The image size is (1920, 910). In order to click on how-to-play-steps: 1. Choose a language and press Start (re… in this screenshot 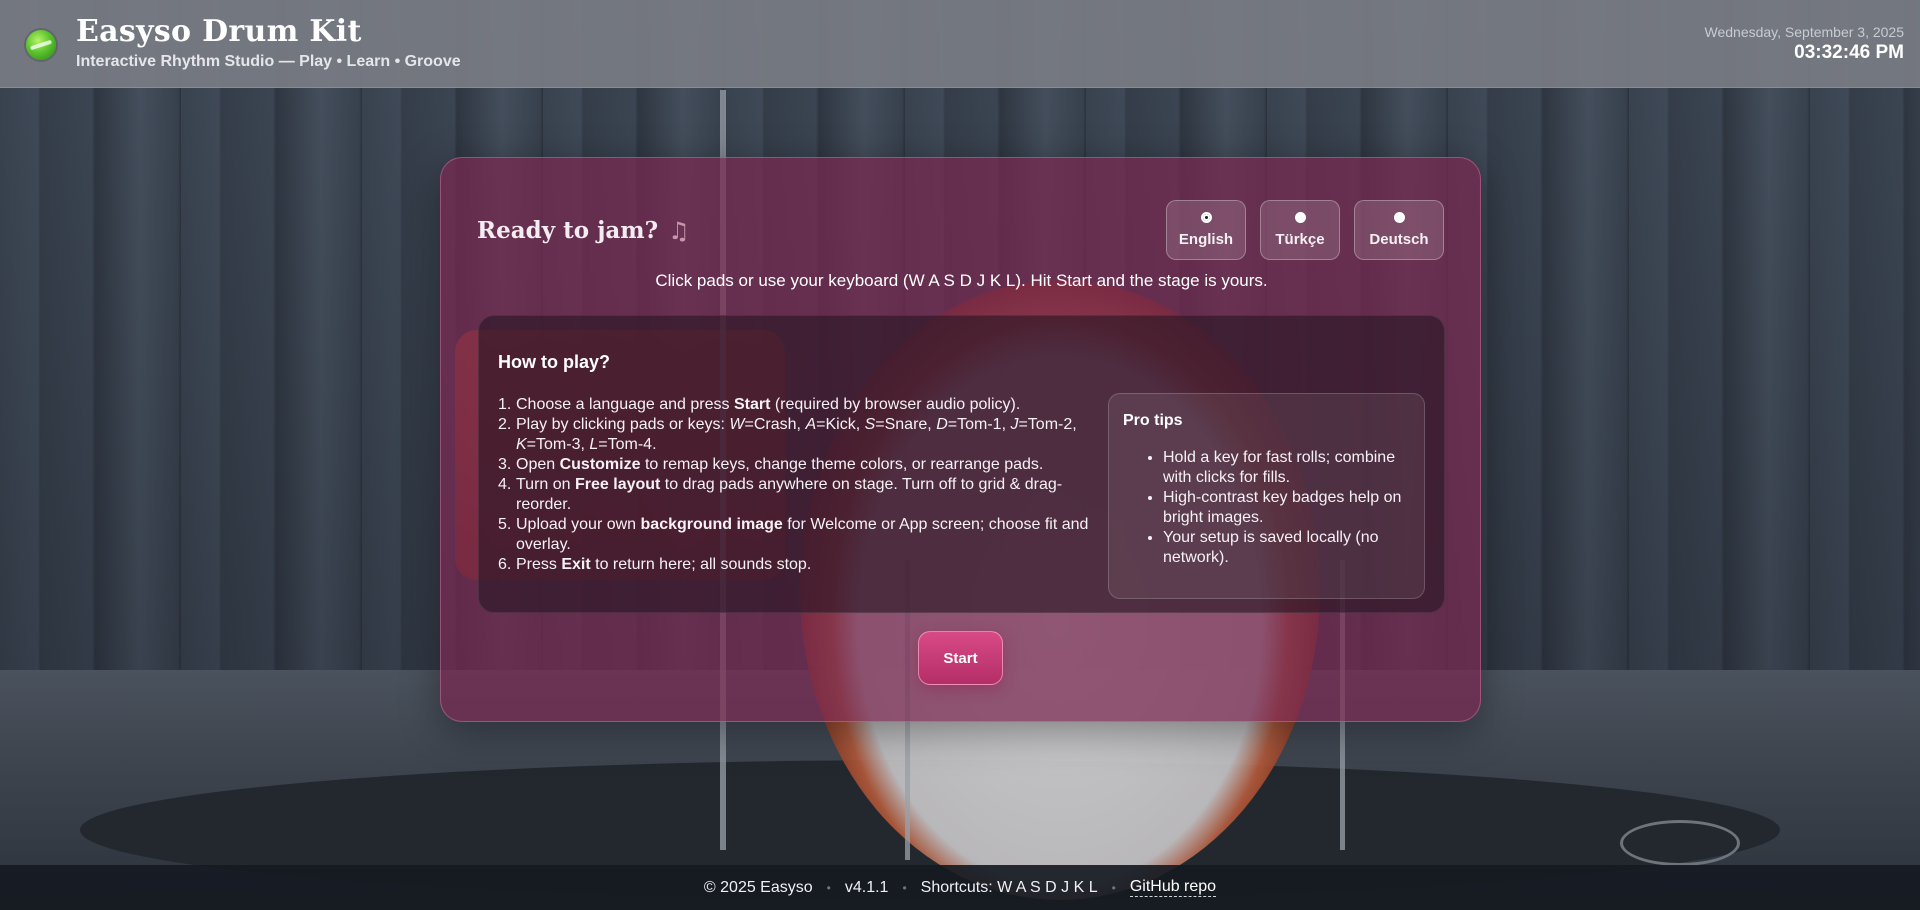, I will do `click(798, 485)`.